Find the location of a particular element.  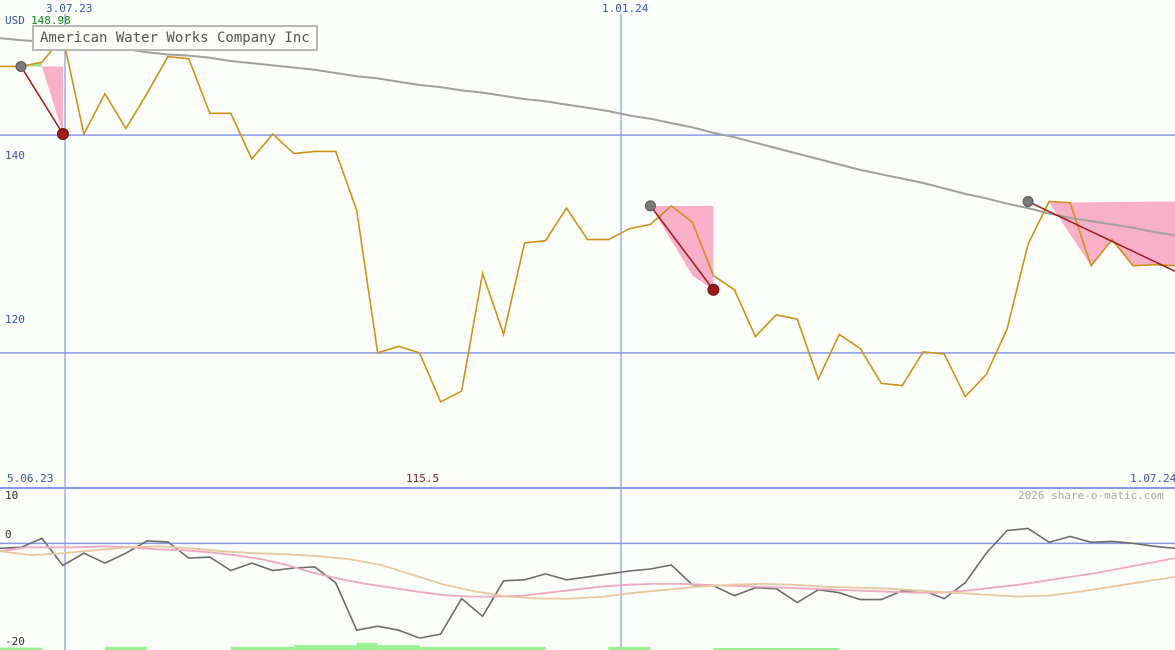

y-tick-140: 140 is located at coordinates (15, 155).